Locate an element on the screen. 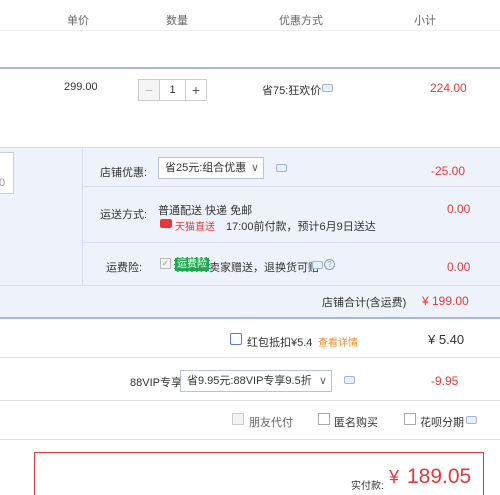 The height and width of the screenshot is (495, 500). quantity-stepper: − 1 + is located at coordinates (172, 90).